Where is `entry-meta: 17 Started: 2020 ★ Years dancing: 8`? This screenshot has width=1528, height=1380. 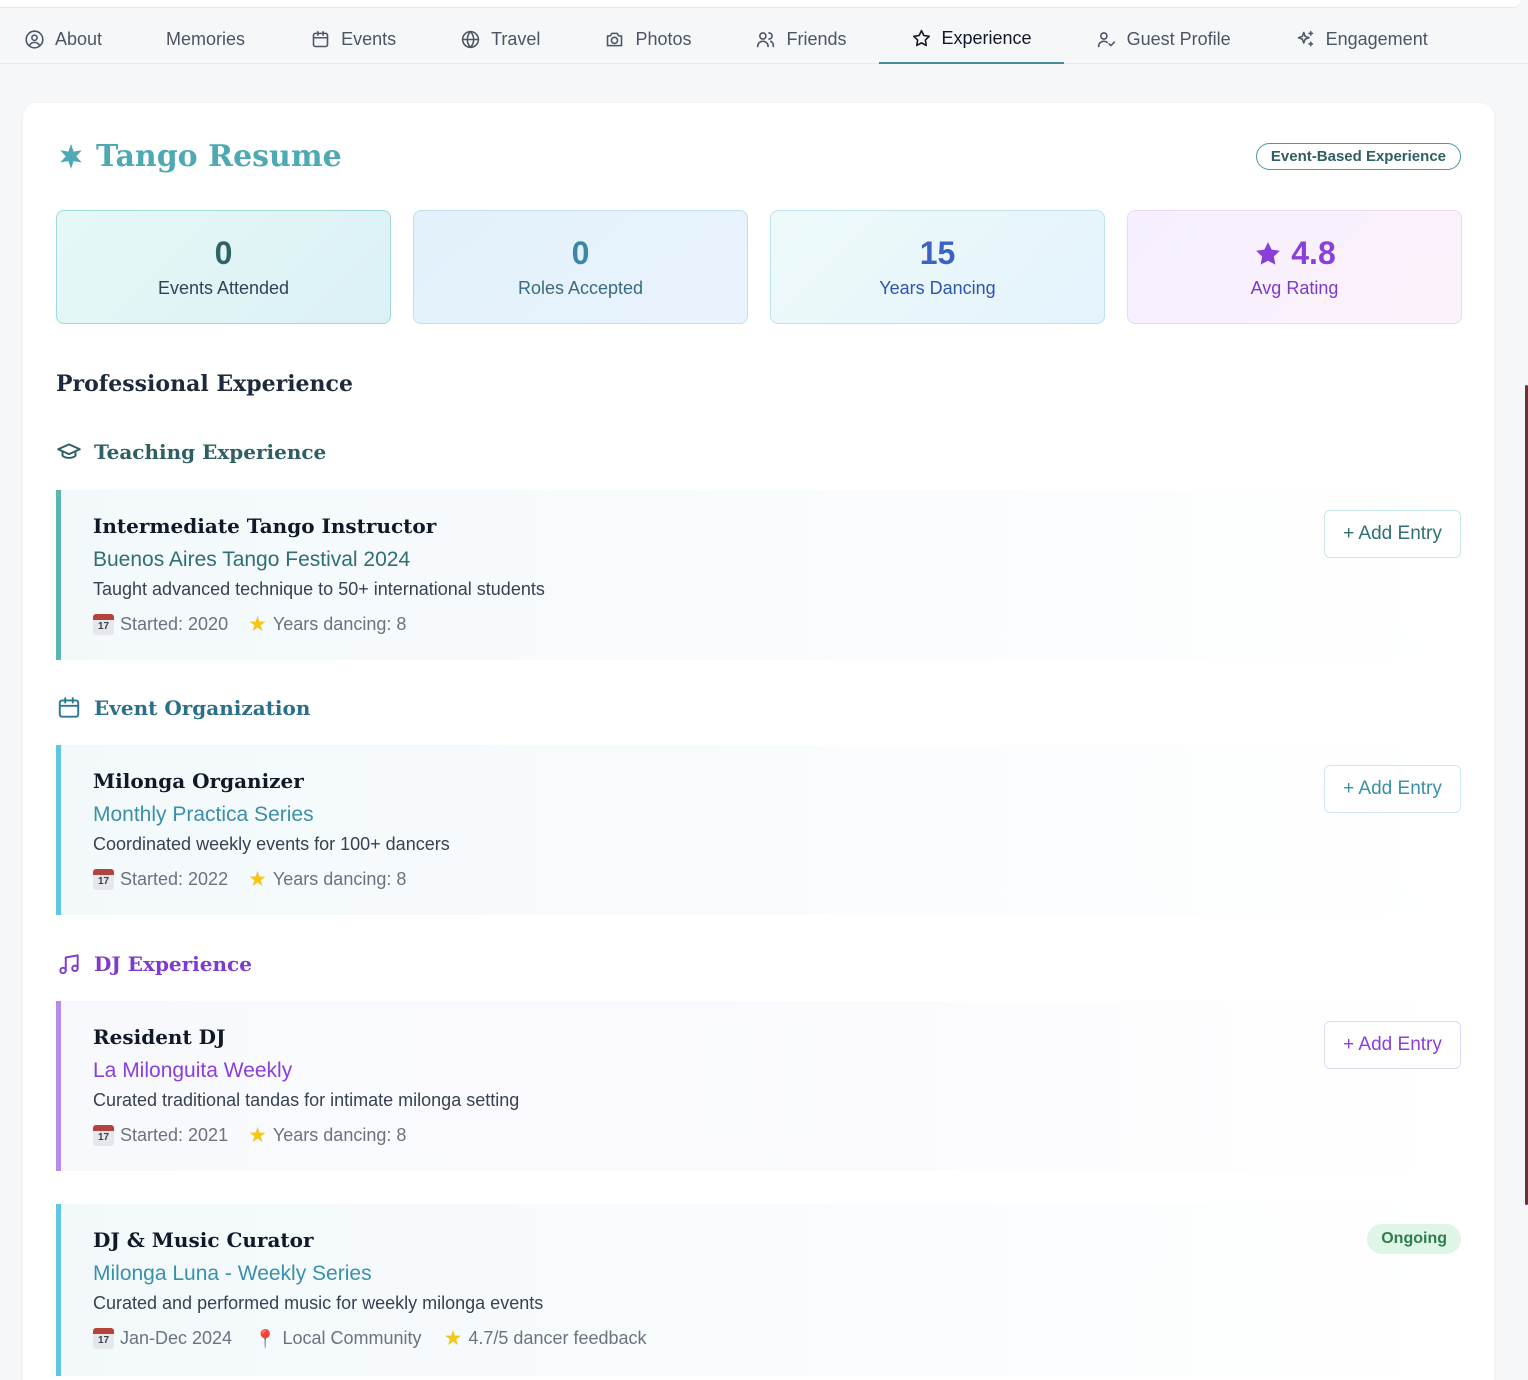 entry-meta: 17 Started: 2020 ★ Years dancing: 8 is located at coordinates (249, 624).